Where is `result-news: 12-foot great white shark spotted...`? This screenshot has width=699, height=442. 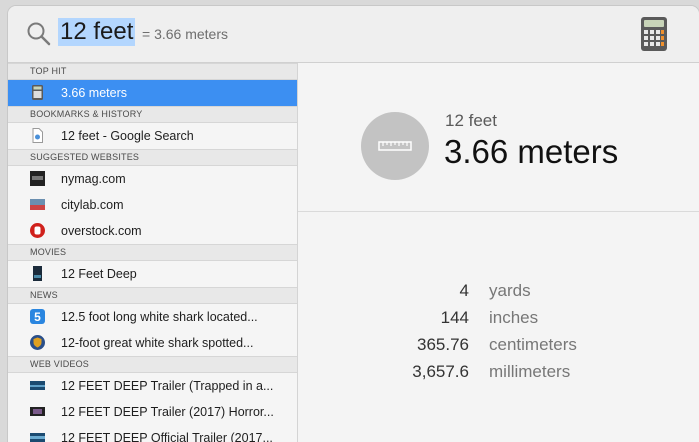 result-news: 12-foot great white shark spotted... is located at coordinates (152, 343).